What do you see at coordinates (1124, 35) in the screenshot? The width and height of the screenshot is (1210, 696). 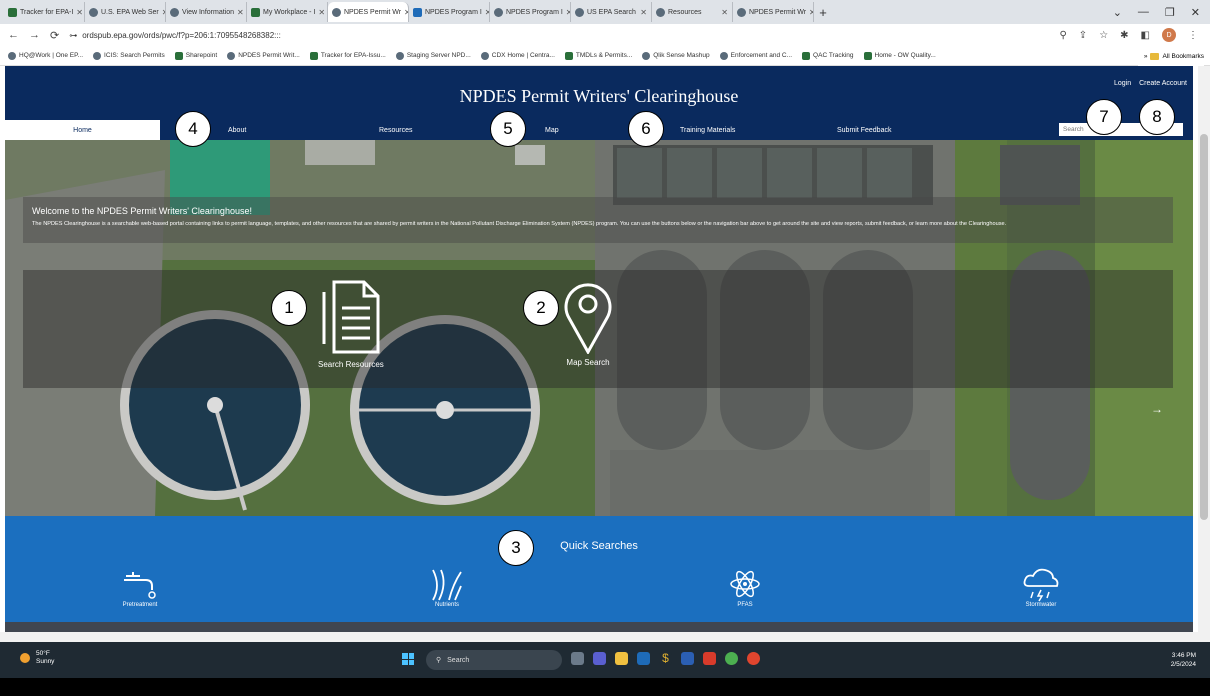 I see `extensions-icon: ✱` at bounding box center [1124, 35].